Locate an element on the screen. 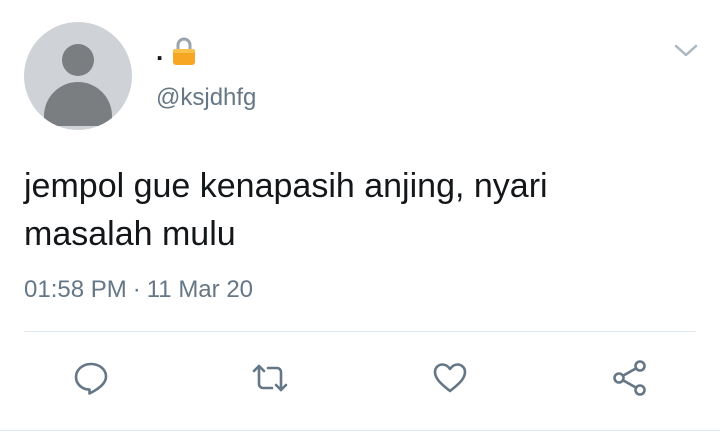 The image size is (720, 439). share-icon is located at coordinates (629, 378).